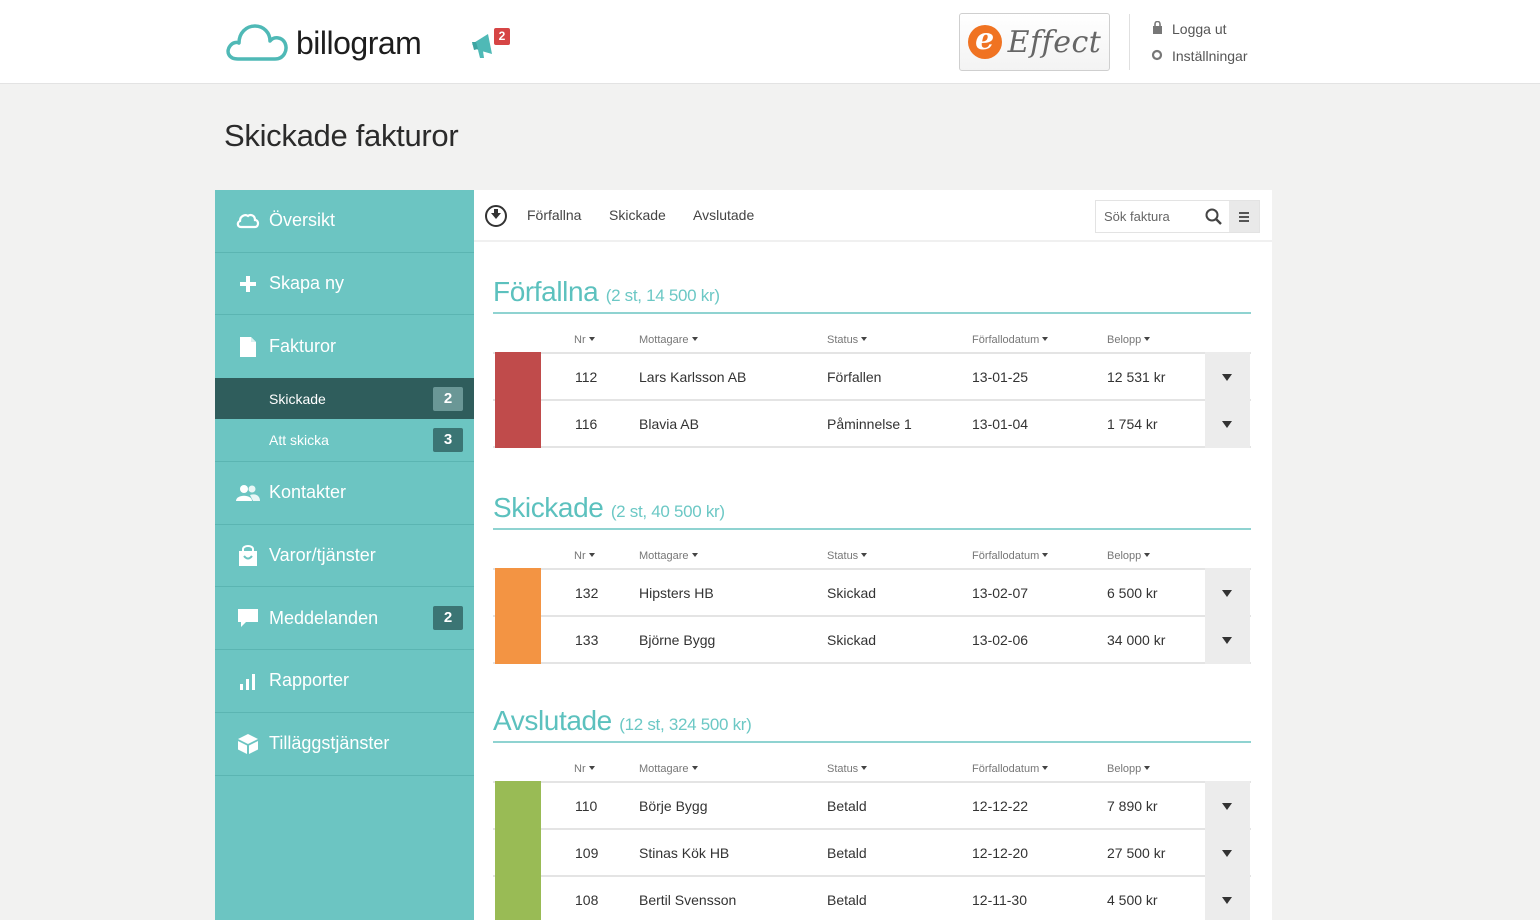  I want to click on cell-status: Påminnelse 1, so click(869, 424).